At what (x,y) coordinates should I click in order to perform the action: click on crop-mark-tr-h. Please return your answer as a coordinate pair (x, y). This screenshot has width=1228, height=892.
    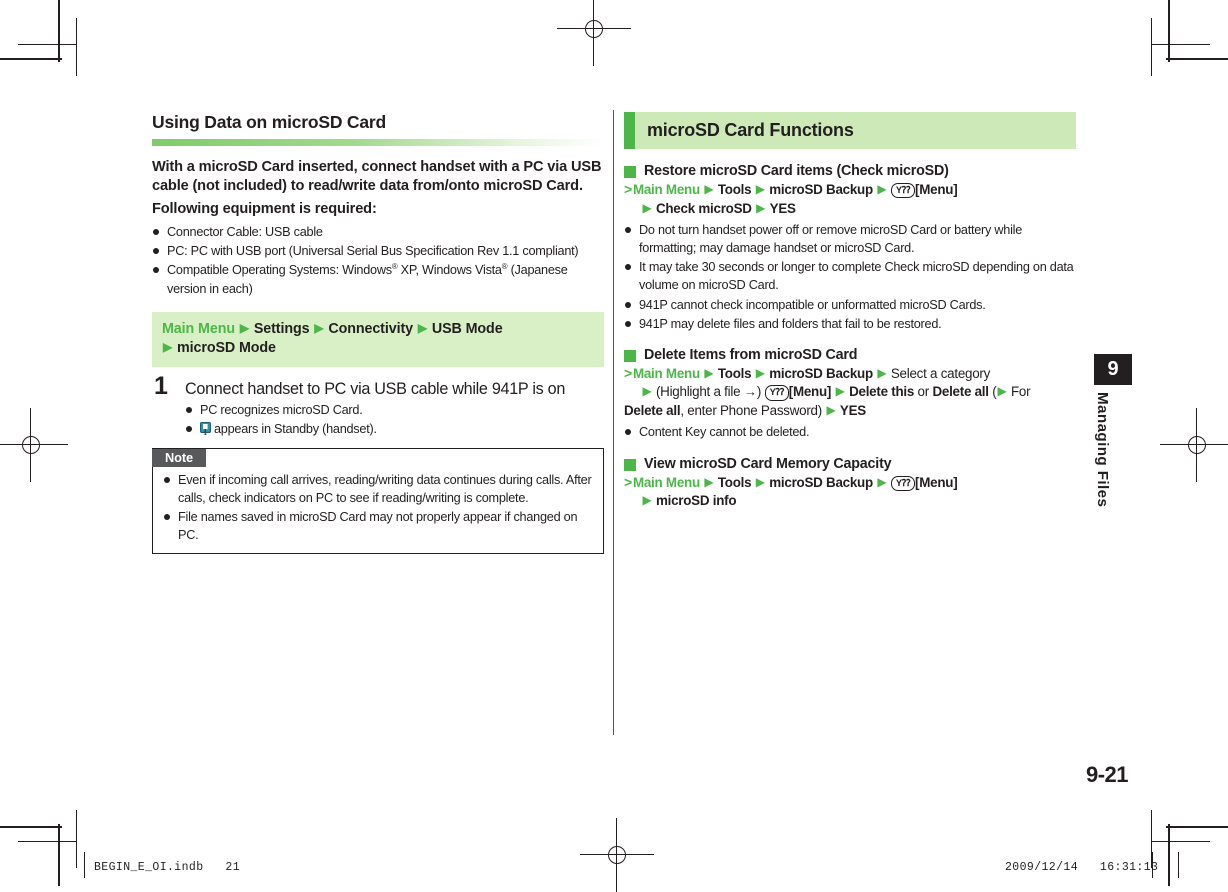
    Looking at the image, I should click on (1197, 59).